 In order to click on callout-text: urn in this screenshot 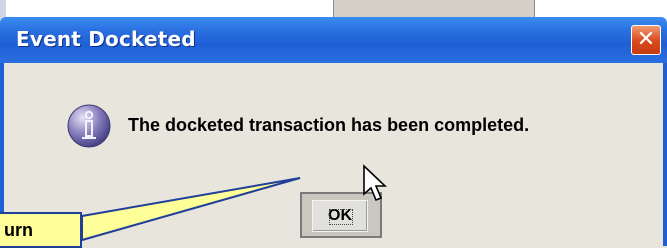, I will do `click(18, 230)`.